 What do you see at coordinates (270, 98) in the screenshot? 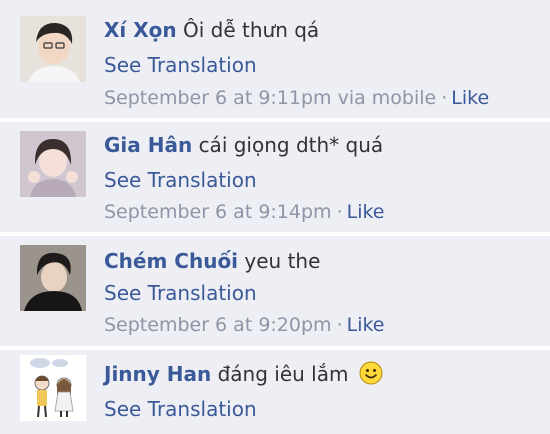
I see `comment-timestamp: September 6 at 9:11pm via mobile` at bounding box center [270, 98].